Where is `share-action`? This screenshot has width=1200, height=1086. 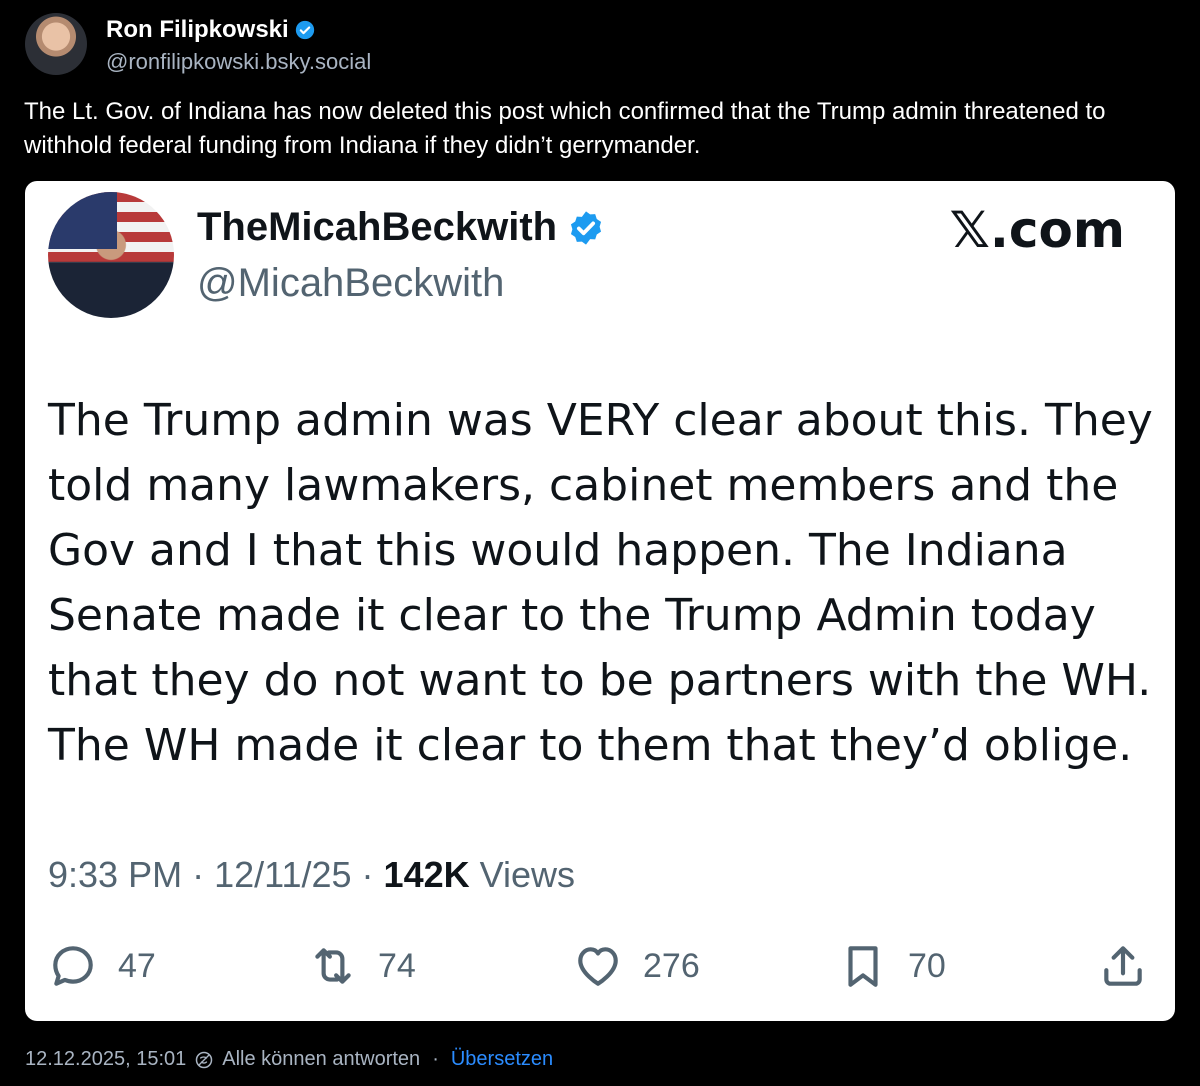 share-action is located at coordinates (1123, 966).